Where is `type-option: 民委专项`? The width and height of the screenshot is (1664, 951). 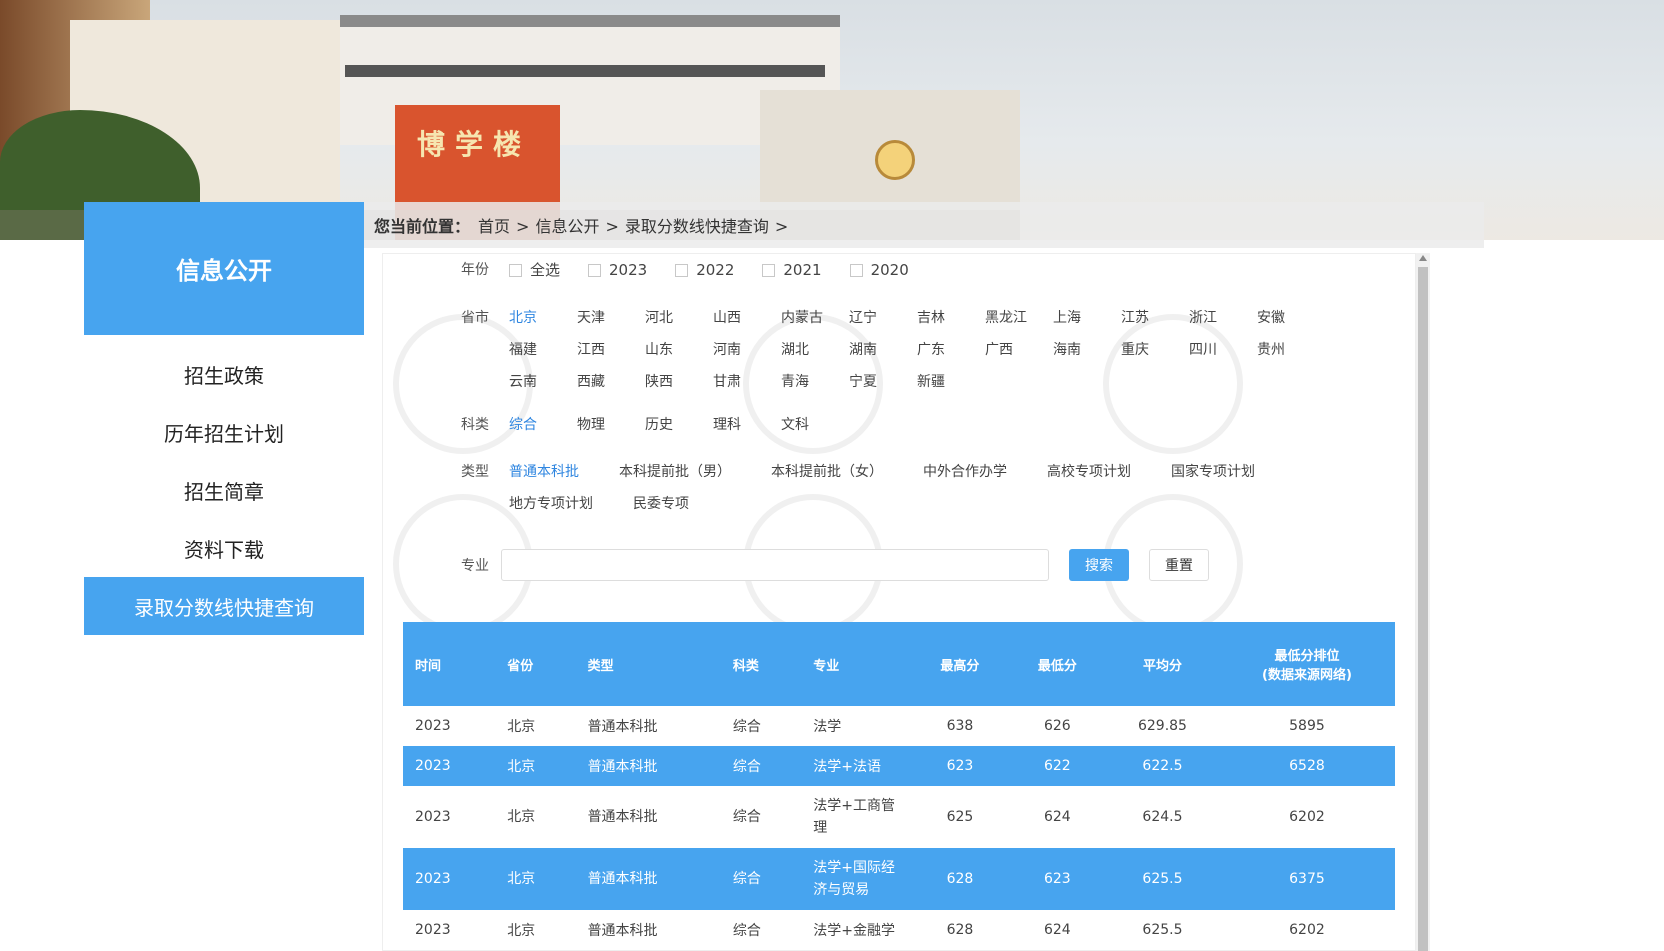 type-option: 民委专项 is located at coordinates (661, 504).